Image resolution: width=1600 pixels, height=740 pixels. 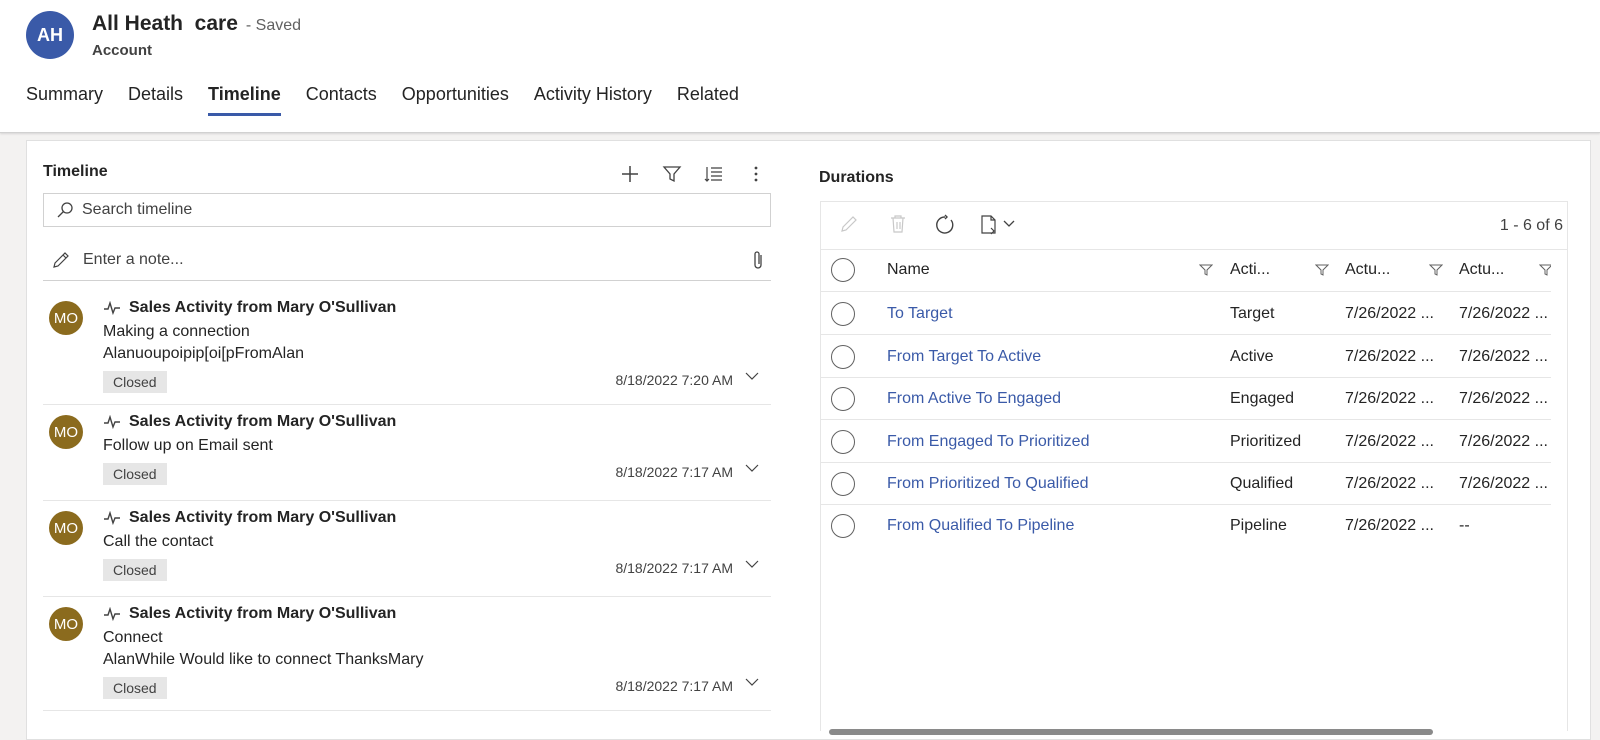 I want to click on activity-subject: Connect, so click(x=133, y=637).